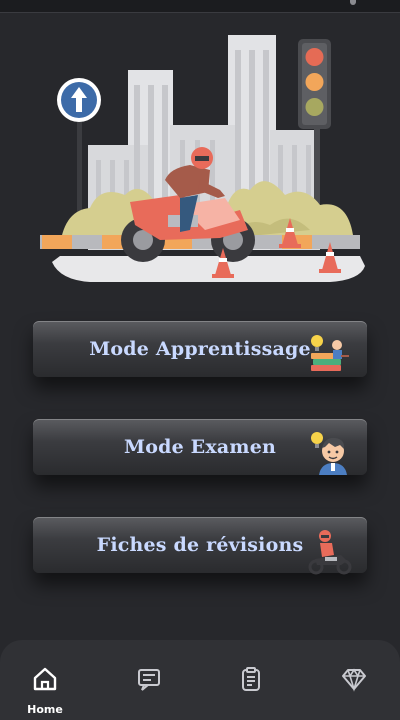 Image resolution: width=400 pixels, height=720 pixels. Describe the element at coordinates (330, 353) in the screenshot. I see `books-lightbulb-icon` at that location.